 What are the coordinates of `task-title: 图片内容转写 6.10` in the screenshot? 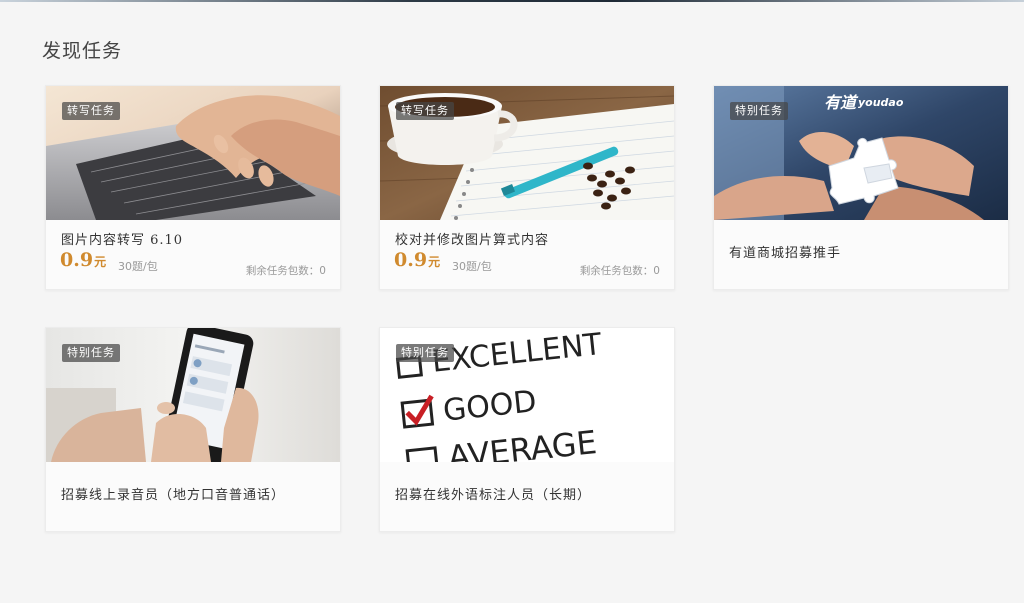 It's located at (122, 238).